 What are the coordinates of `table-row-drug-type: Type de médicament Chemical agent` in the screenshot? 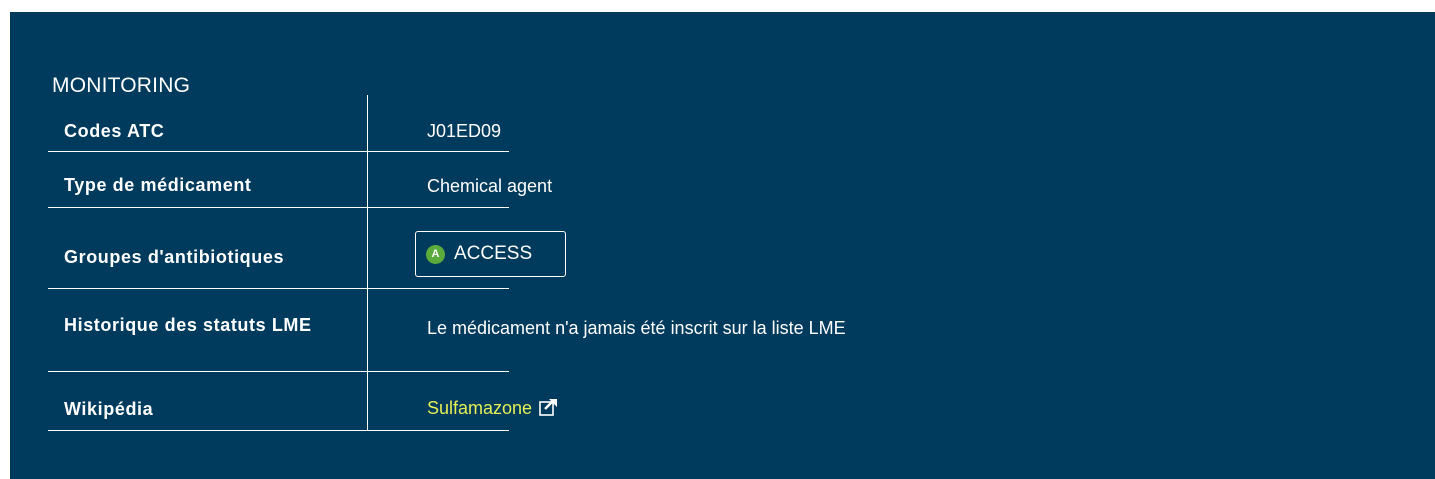 It's located at (300, 180).